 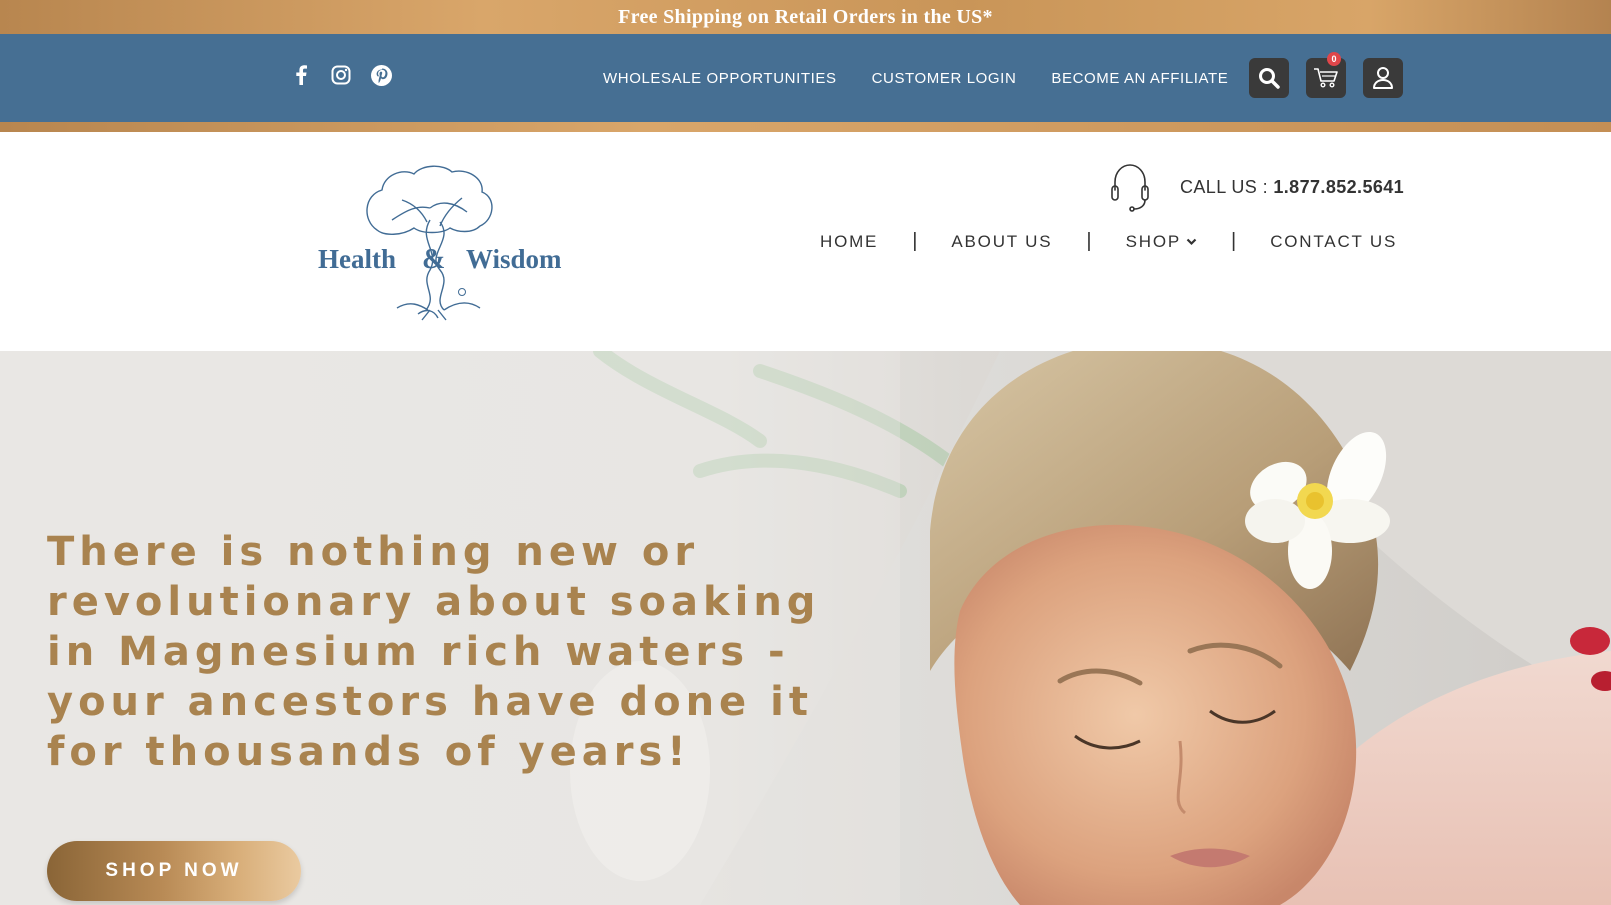 I want to click on pinterest-icon, so click(x=381, y=75).